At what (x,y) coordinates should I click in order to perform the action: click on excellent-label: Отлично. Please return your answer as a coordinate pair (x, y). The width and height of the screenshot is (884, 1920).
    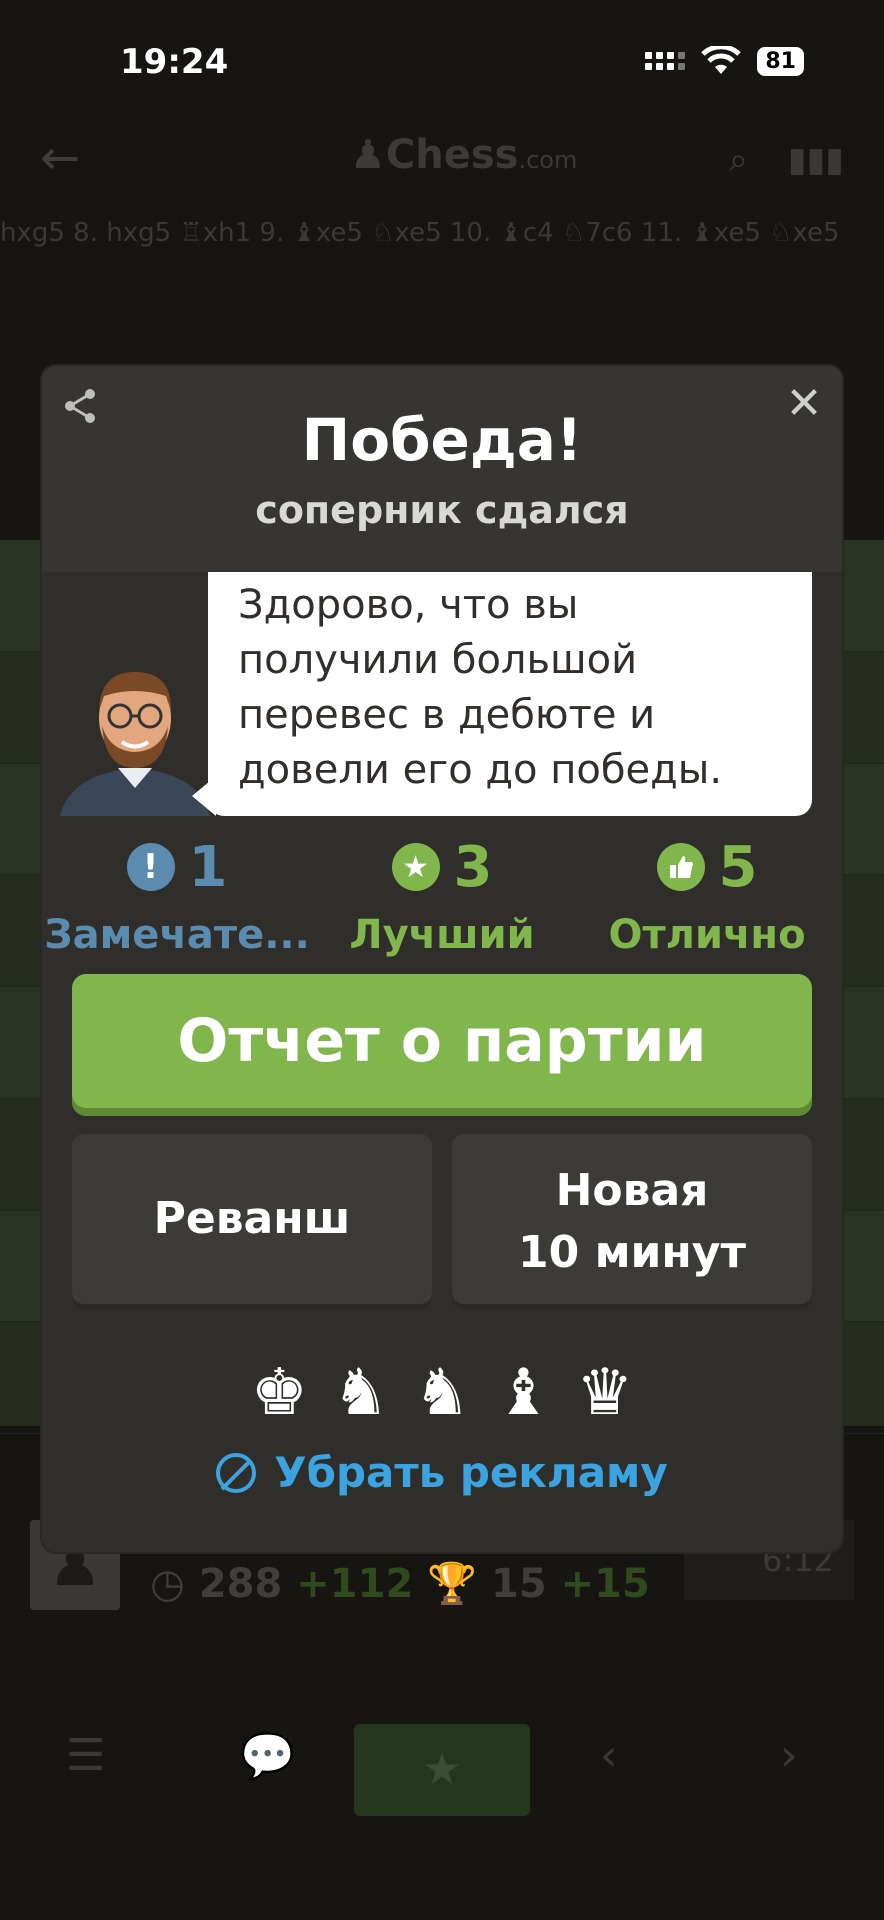
    Looking at the image, I should click on (707, 935).